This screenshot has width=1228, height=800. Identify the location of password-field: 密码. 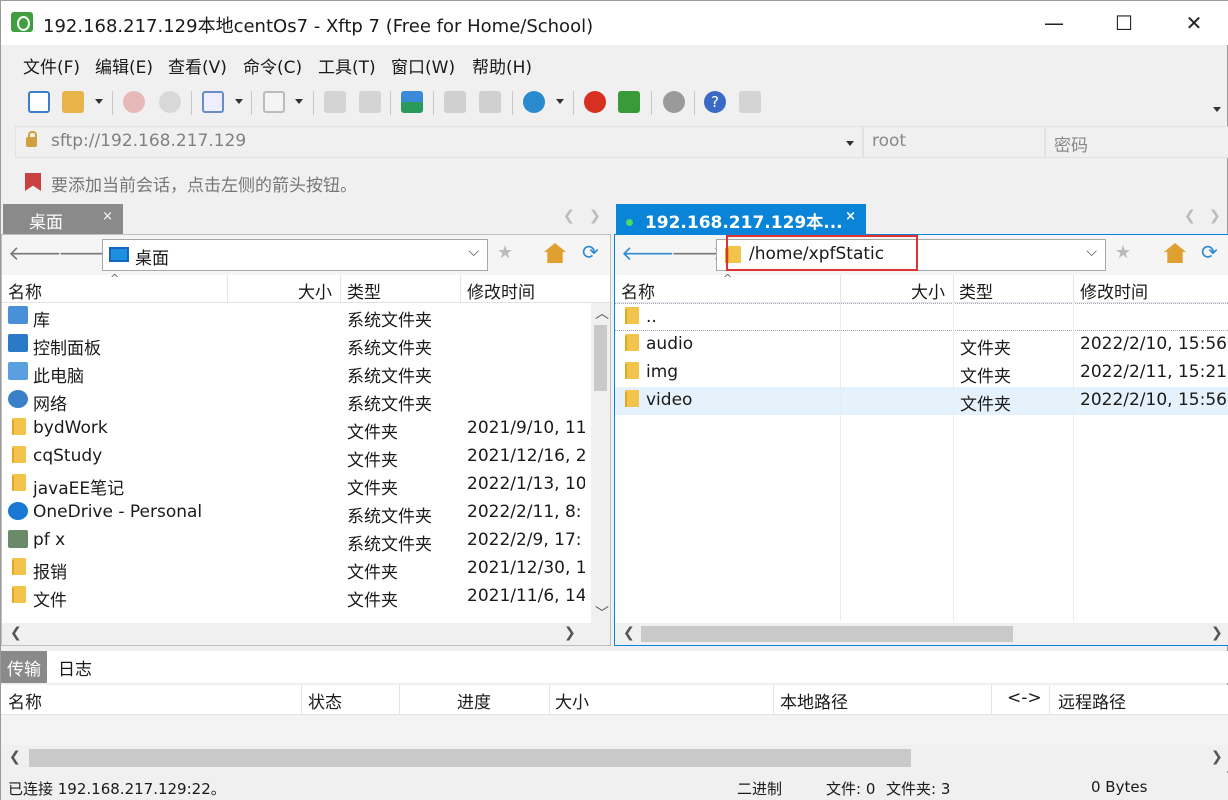
(1136, 142).